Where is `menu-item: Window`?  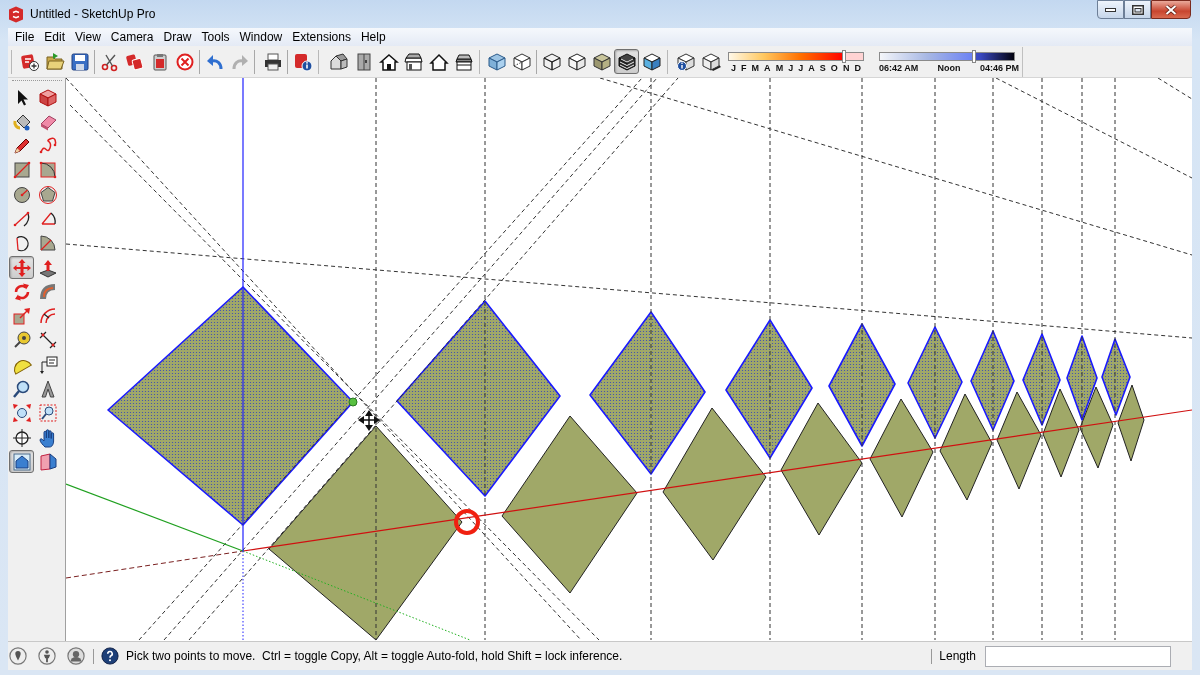 menu-item: Window is located at coordinates (261, 37).